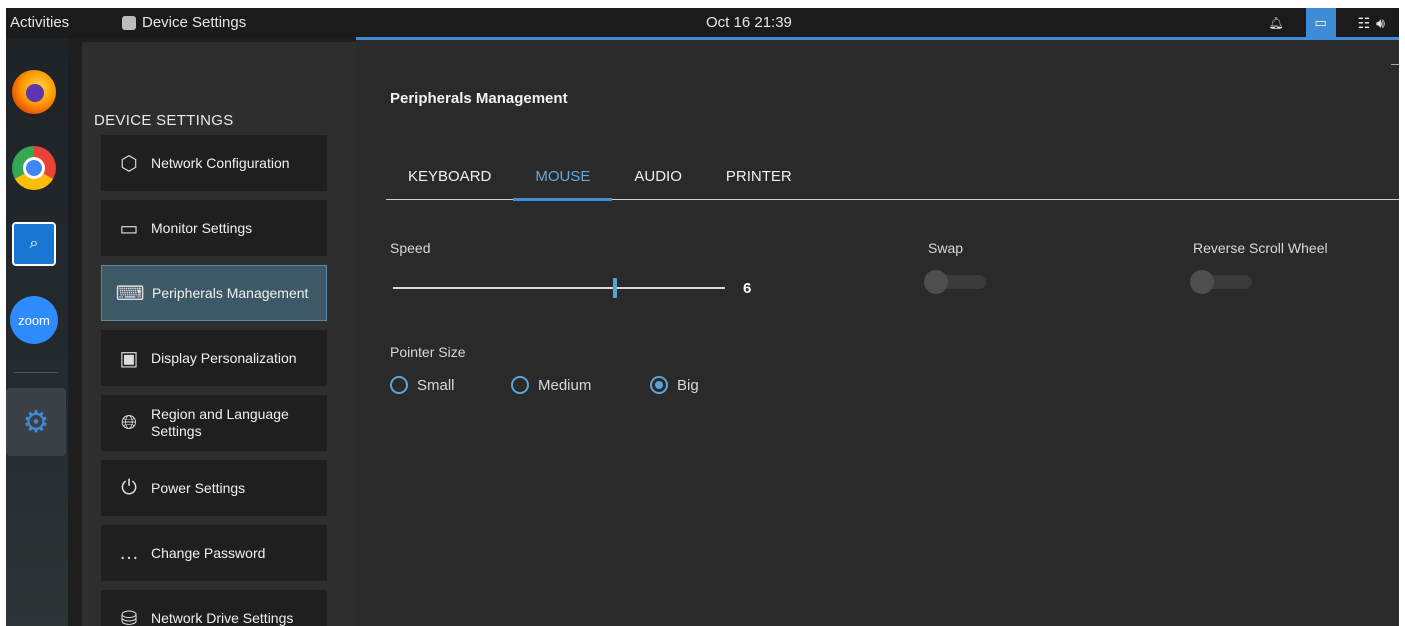  Describe the element at coordinates (410, 248) in the screenshot. I see `speed-label: Speed` at that location.